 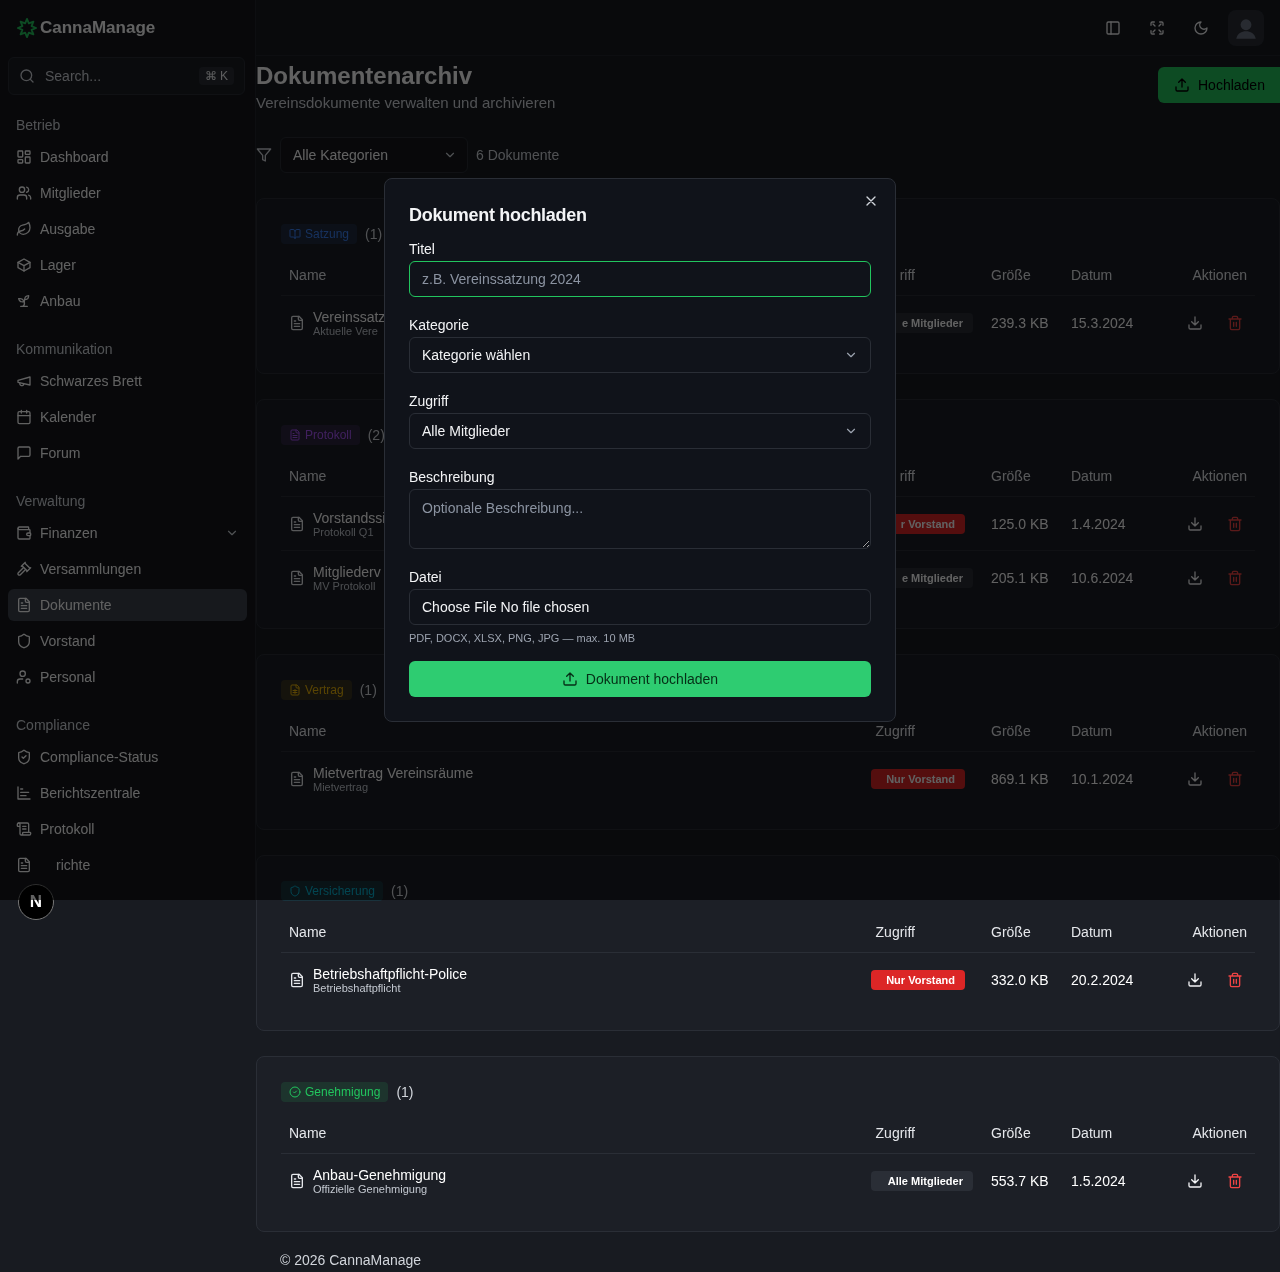 What do you see at coordinates (1098, 523) in the screenshot?
I see `date-cell: 1.4.2024` at bounding box center [1098, 523].